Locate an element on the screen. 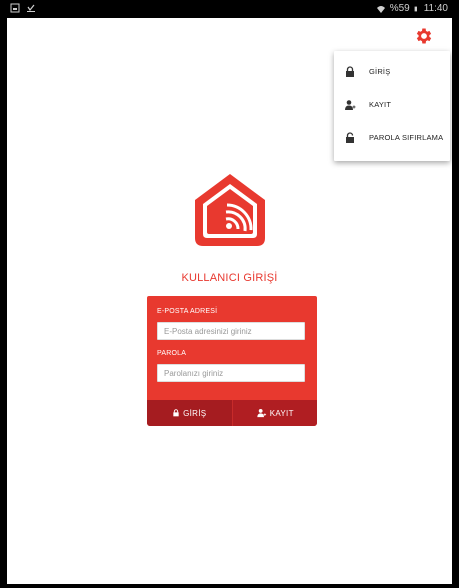 The image size is (459, 588). unlock-icon is located at coordinates (350, 137).